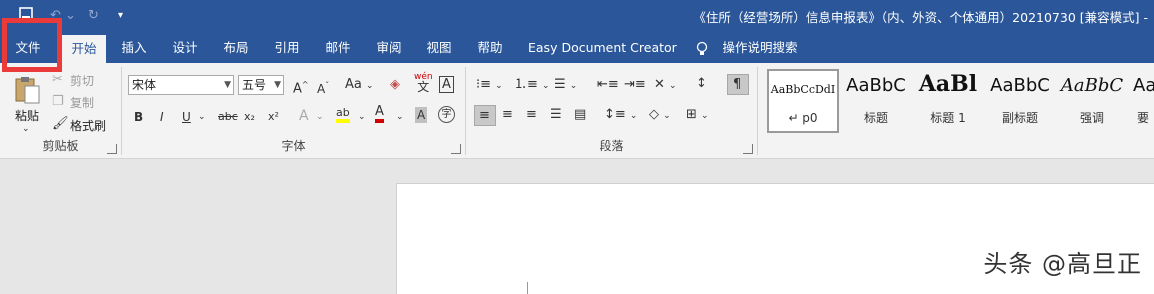 The height and width of the screenshot is (294, 1154). I want to click on style-name: 强调, so click(1091, 118).